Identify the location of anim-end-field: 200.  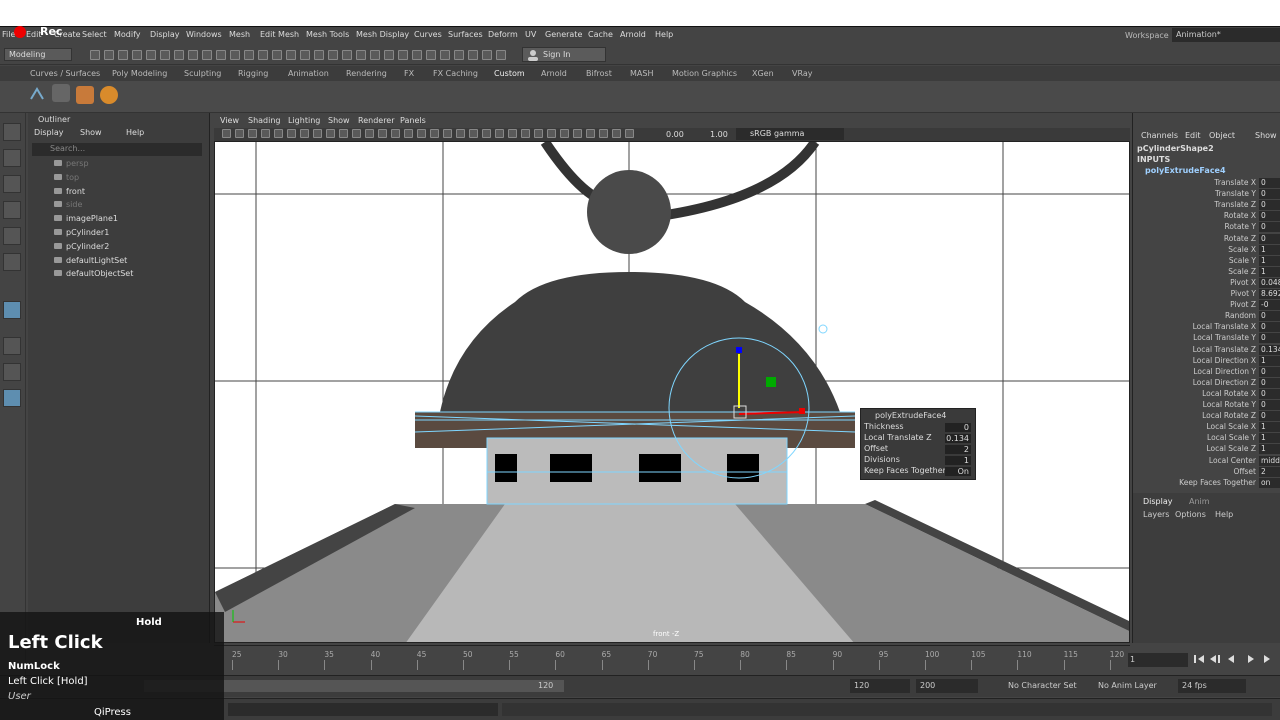
(947, 686).